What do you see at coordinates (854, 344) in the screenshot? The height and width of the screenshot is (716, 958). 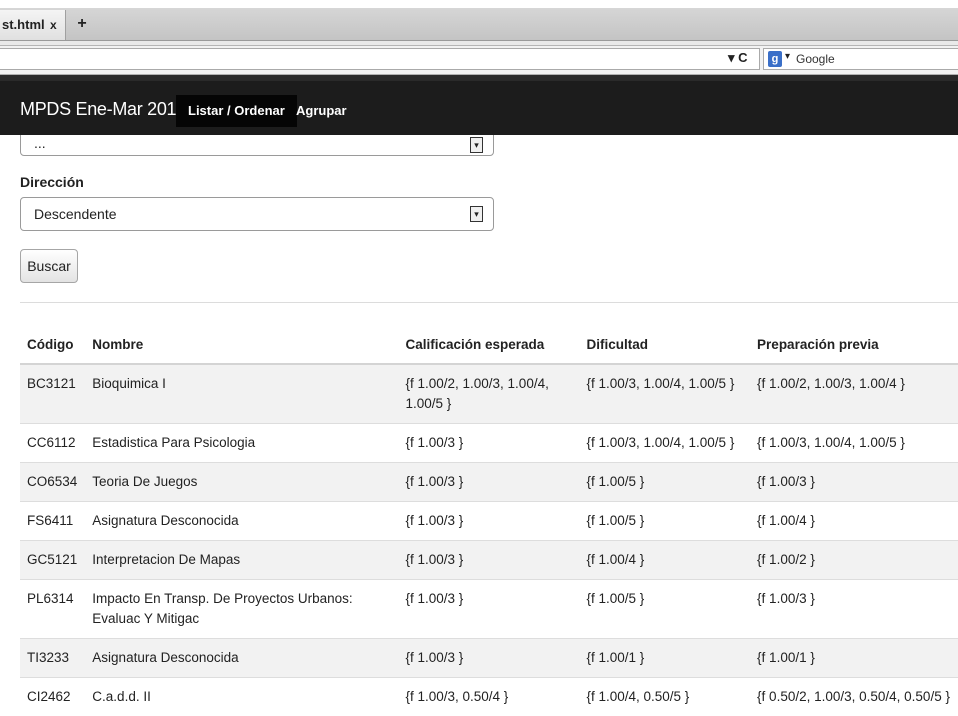 I see `header-preparacion: Preparación previa` at bounding box center [854, 344].